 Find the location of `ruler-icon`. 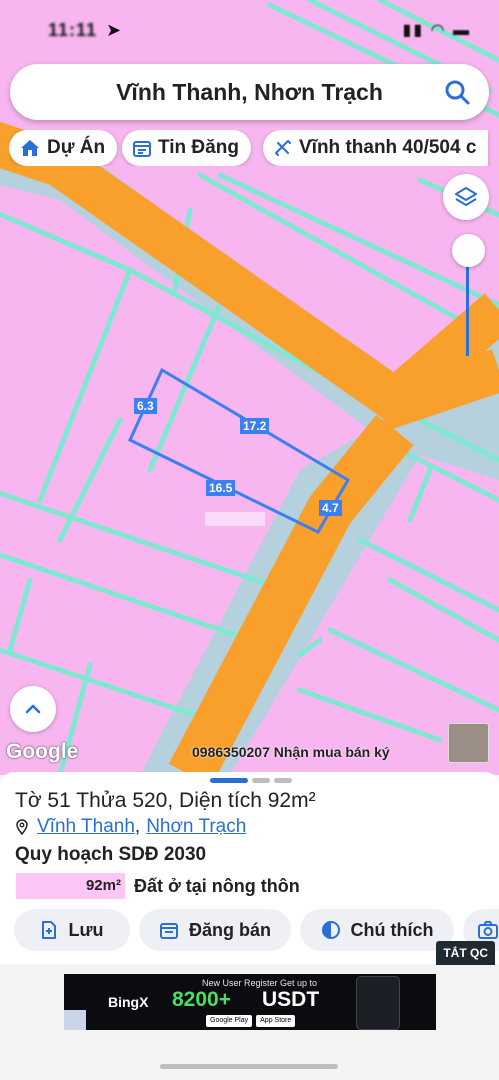

ruler-icon is located at coordinates (283, 148).